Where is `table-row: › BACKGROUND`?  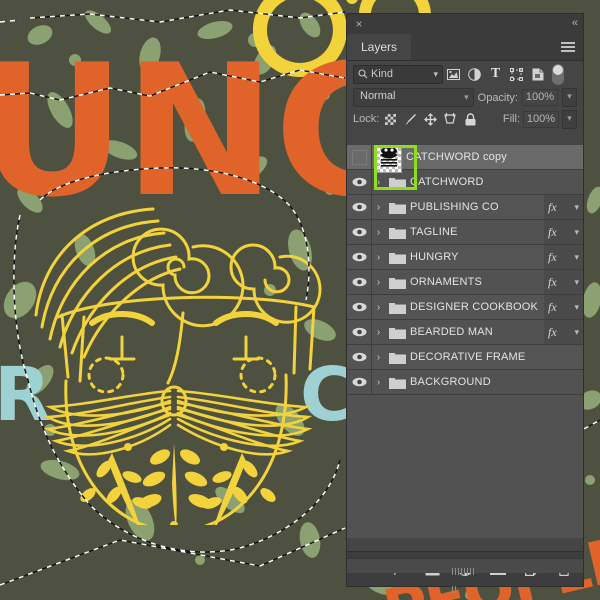
table-row: › BACKGROUND is located at coordinates (465, 382).